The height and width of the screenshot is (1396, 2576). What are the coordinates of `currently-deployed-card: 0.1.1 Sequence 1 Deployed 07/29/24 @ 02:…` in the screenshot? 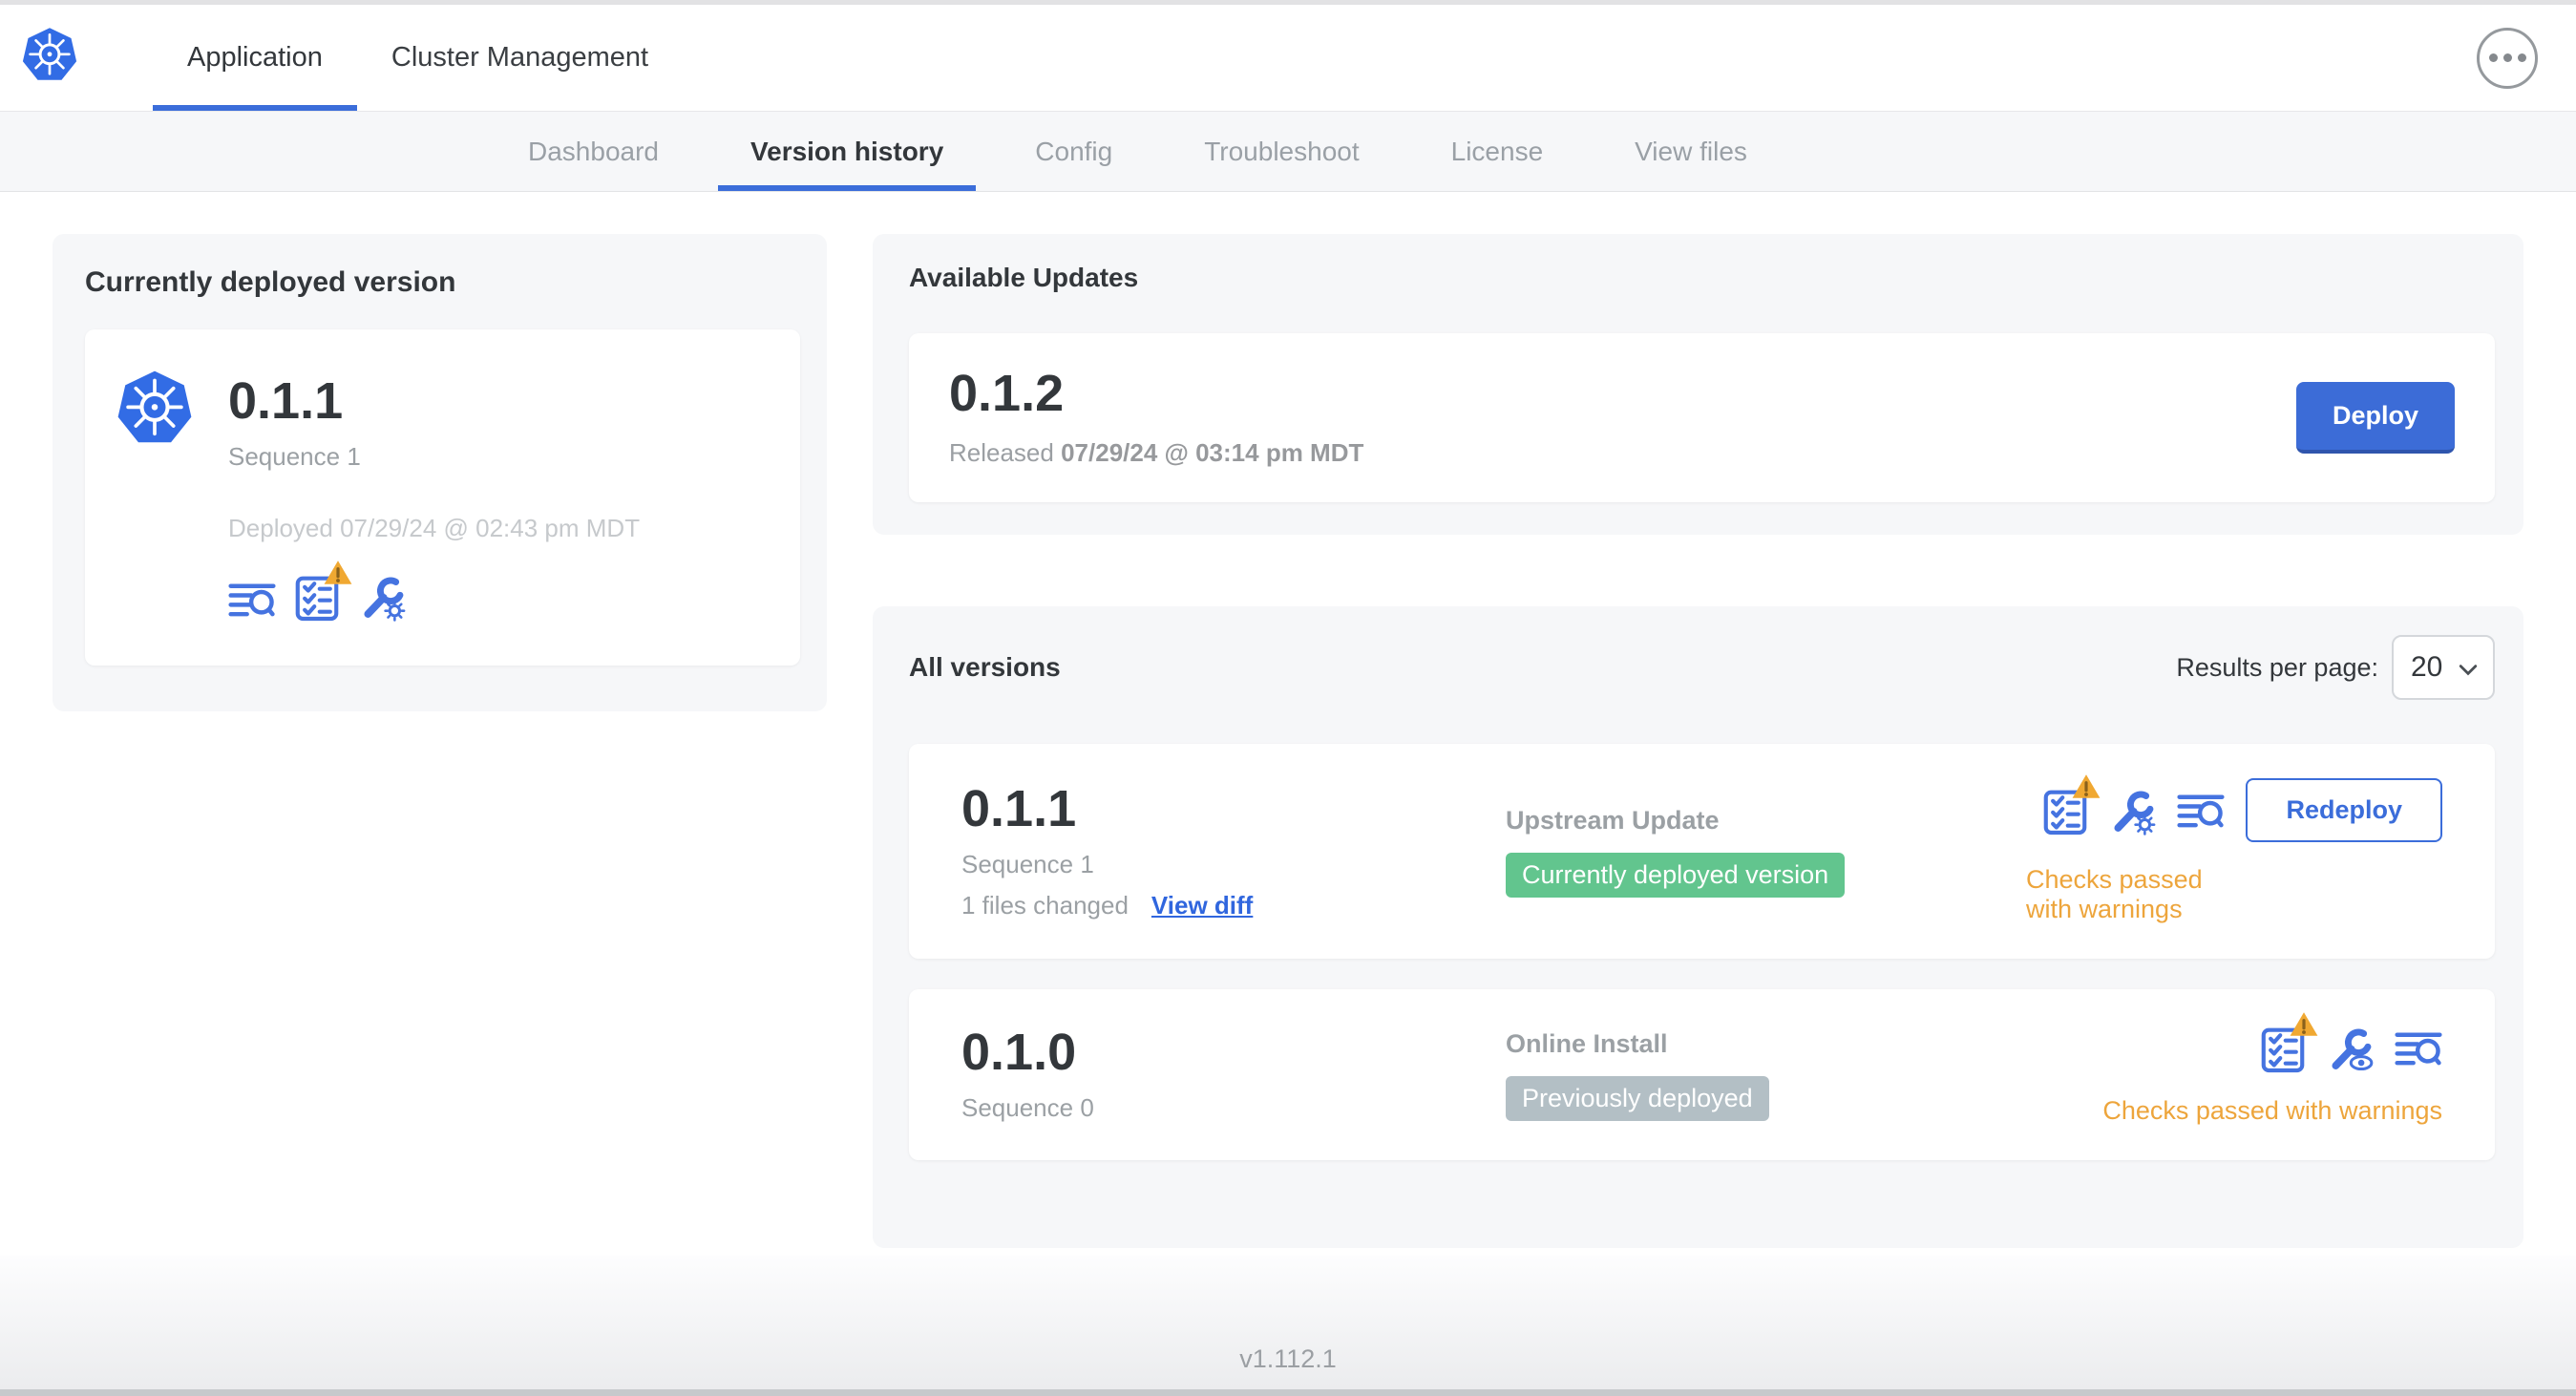 It's located at (442, 498).